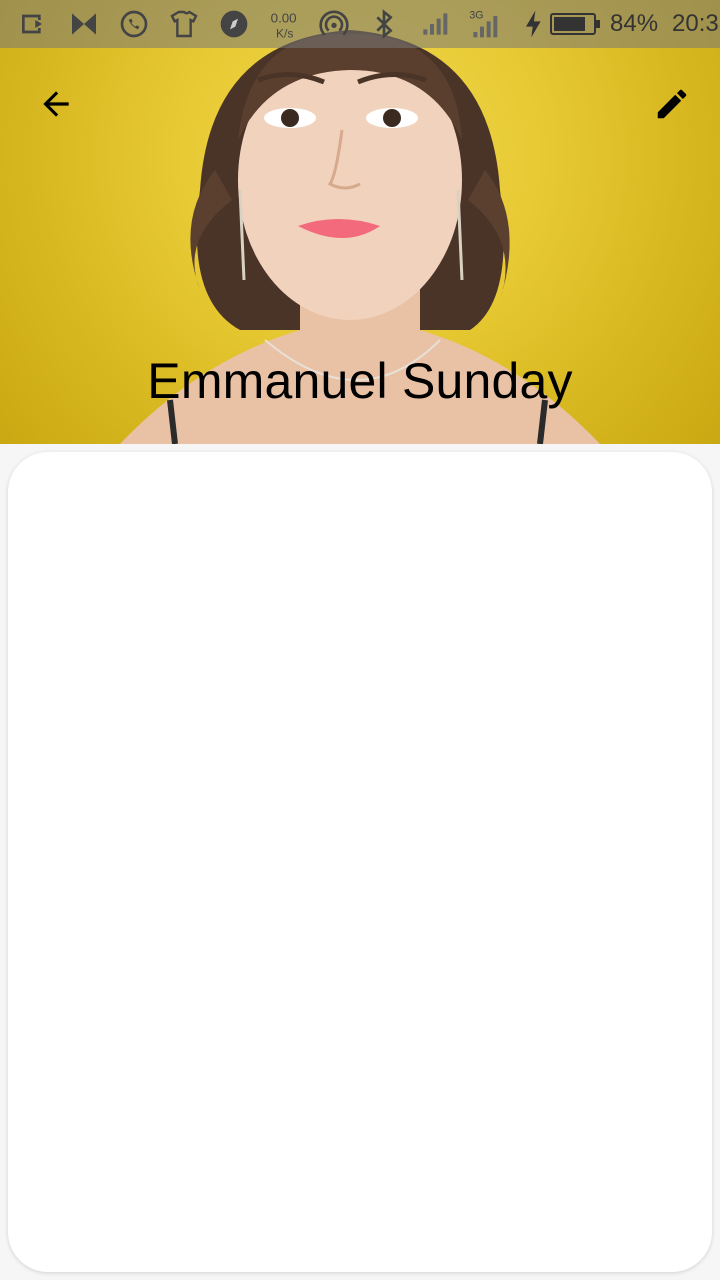 The image size is (720, 1280). I want to click on battery-percent: 84%, so click(634, 23).